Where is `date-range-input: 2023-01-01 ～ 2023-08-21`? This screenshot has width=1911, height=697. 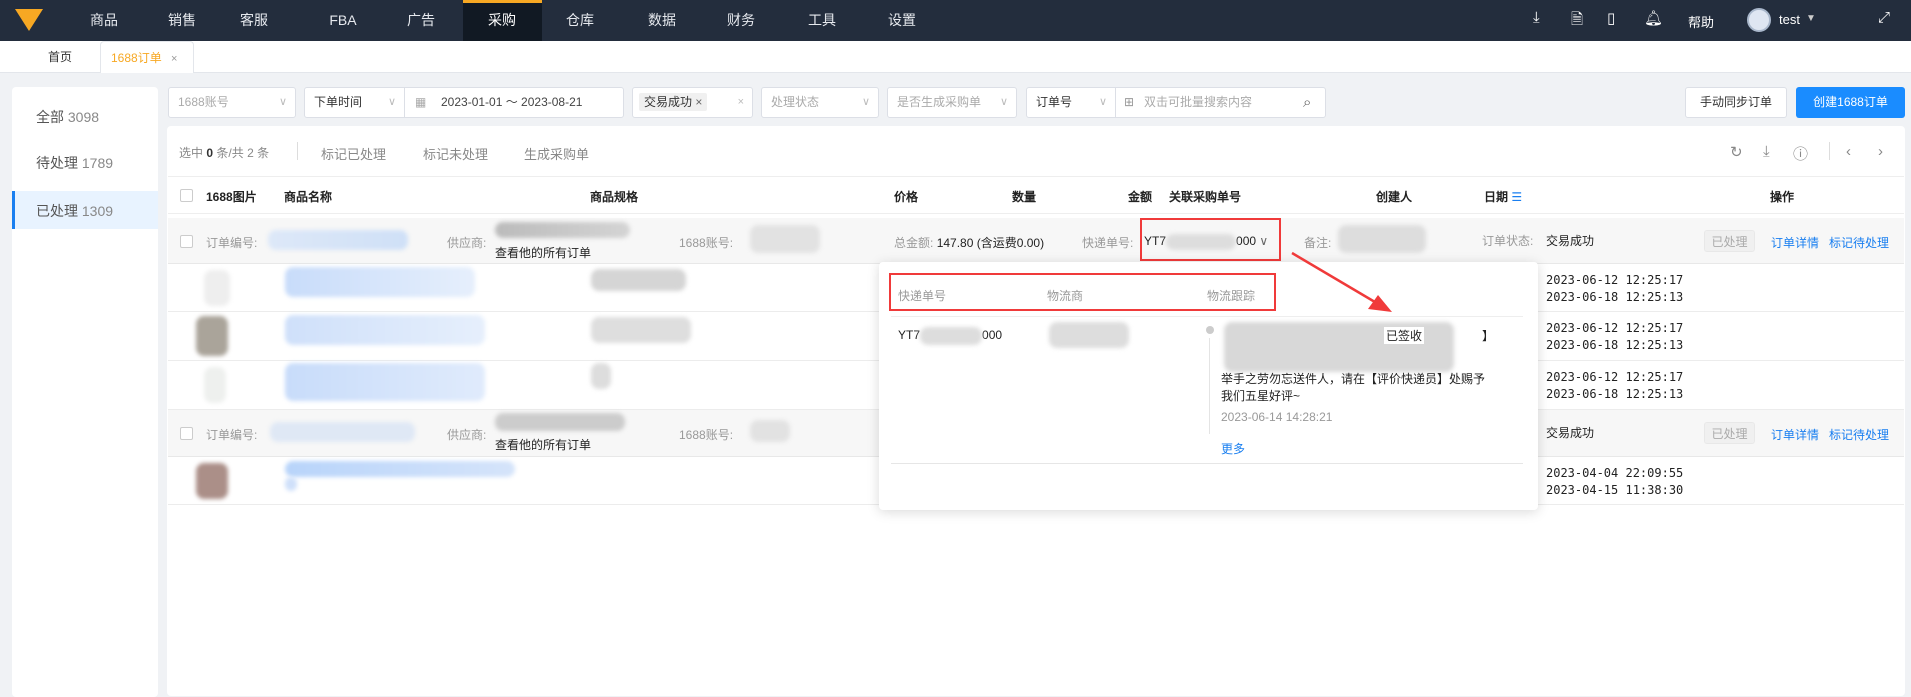
date-range-input: 2023-01-01 ～ 2023-08-21 is located at coordinates (511, 102).